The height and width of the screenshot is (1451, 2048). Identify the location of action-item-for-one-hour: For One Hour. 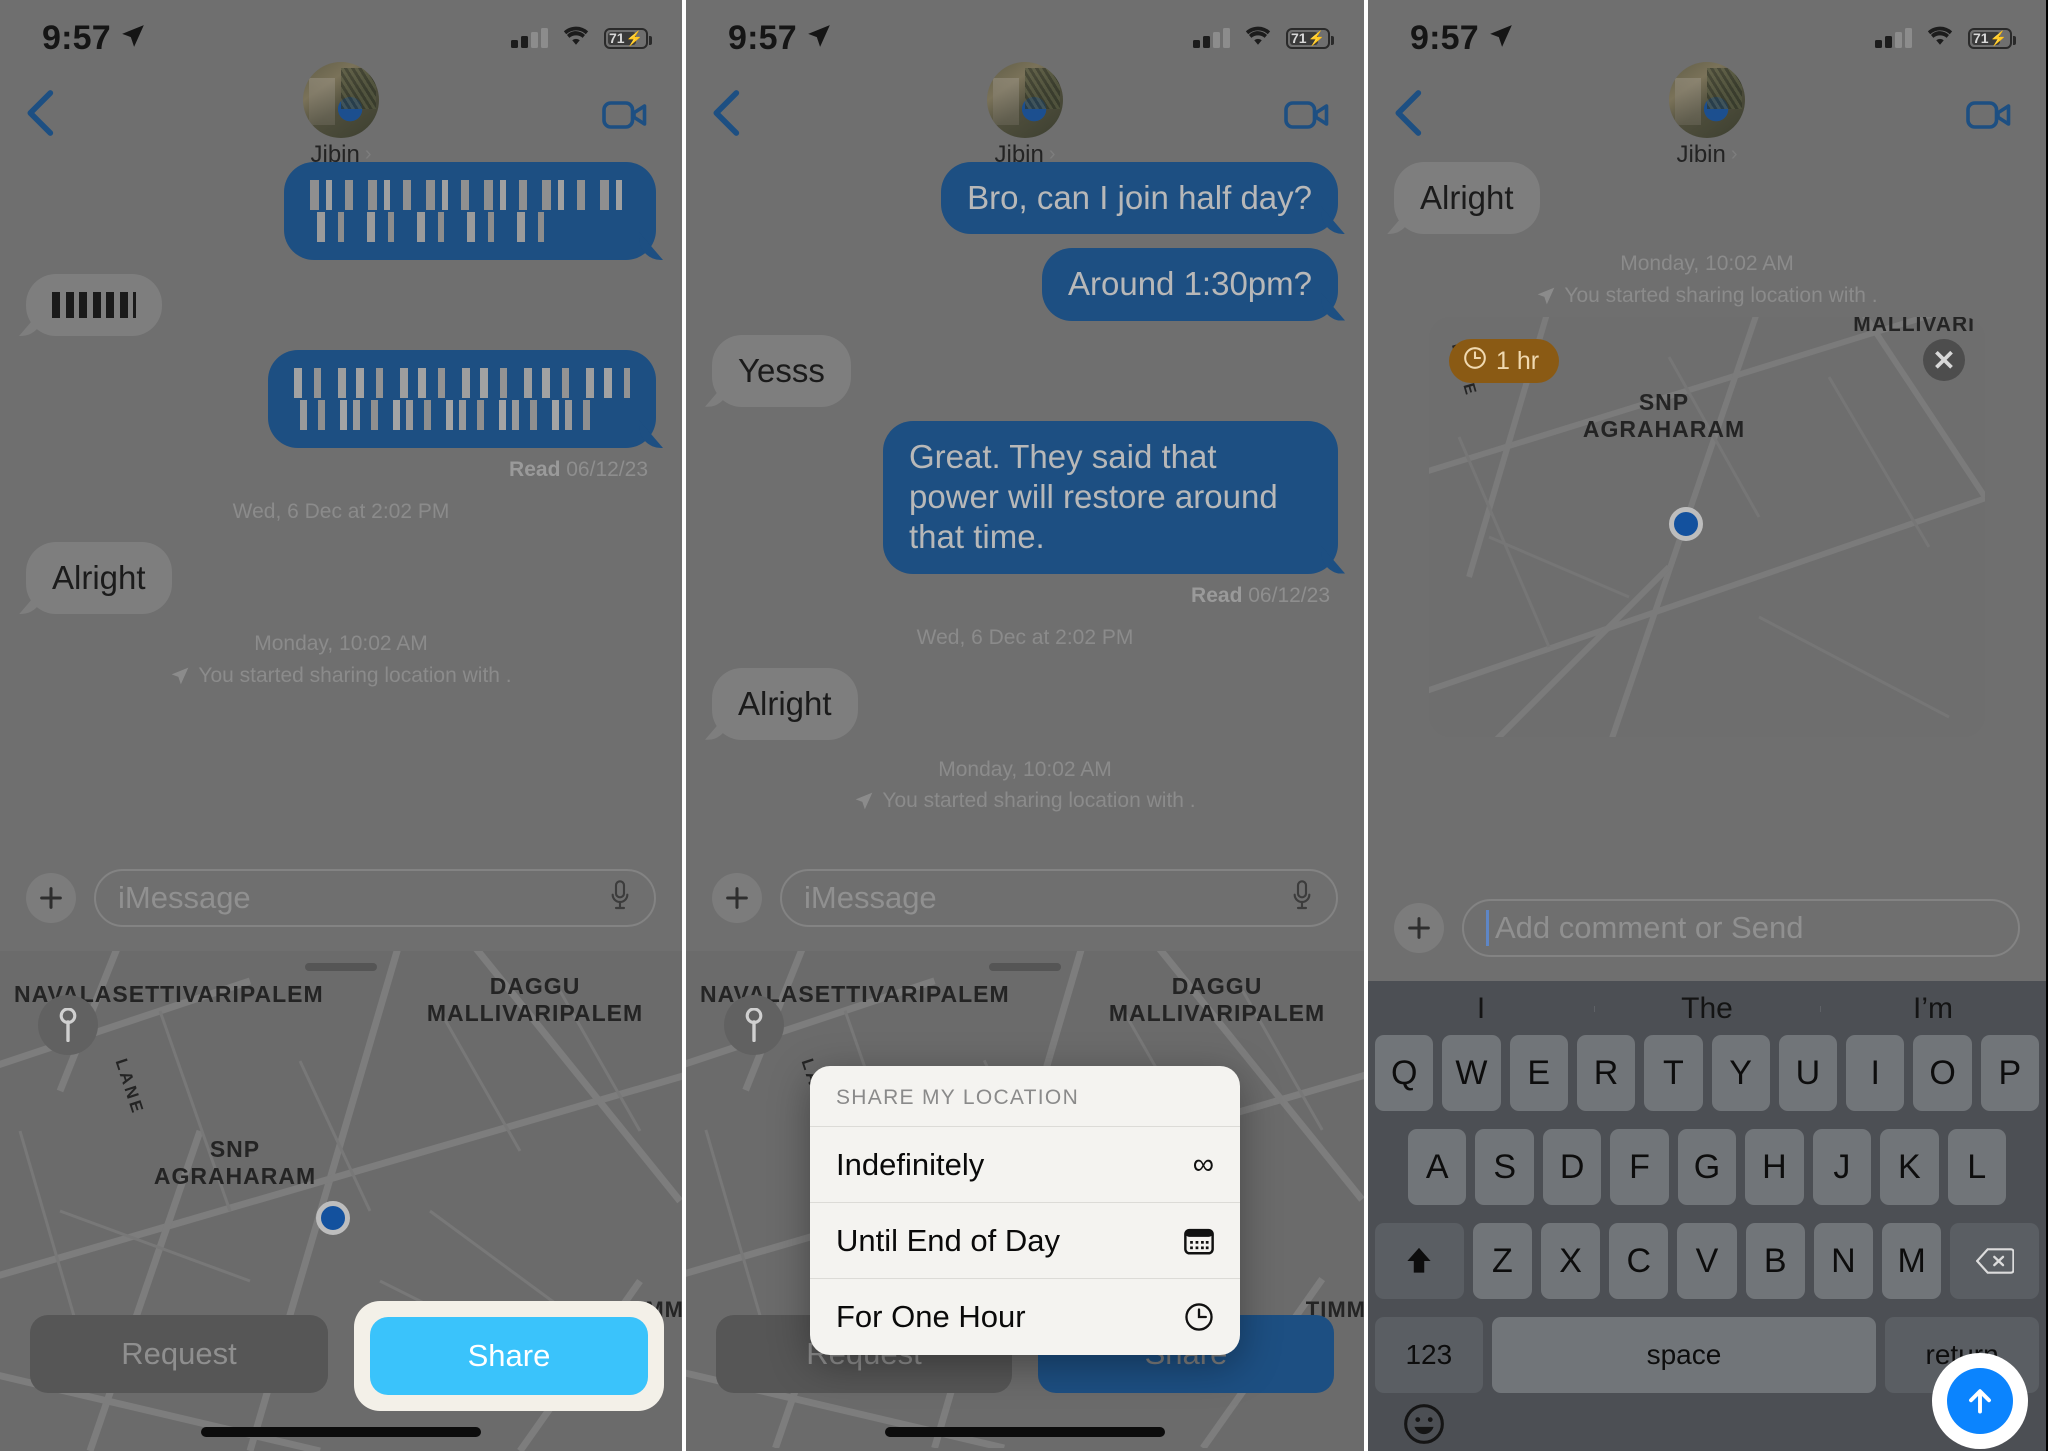
(1025, 1317).